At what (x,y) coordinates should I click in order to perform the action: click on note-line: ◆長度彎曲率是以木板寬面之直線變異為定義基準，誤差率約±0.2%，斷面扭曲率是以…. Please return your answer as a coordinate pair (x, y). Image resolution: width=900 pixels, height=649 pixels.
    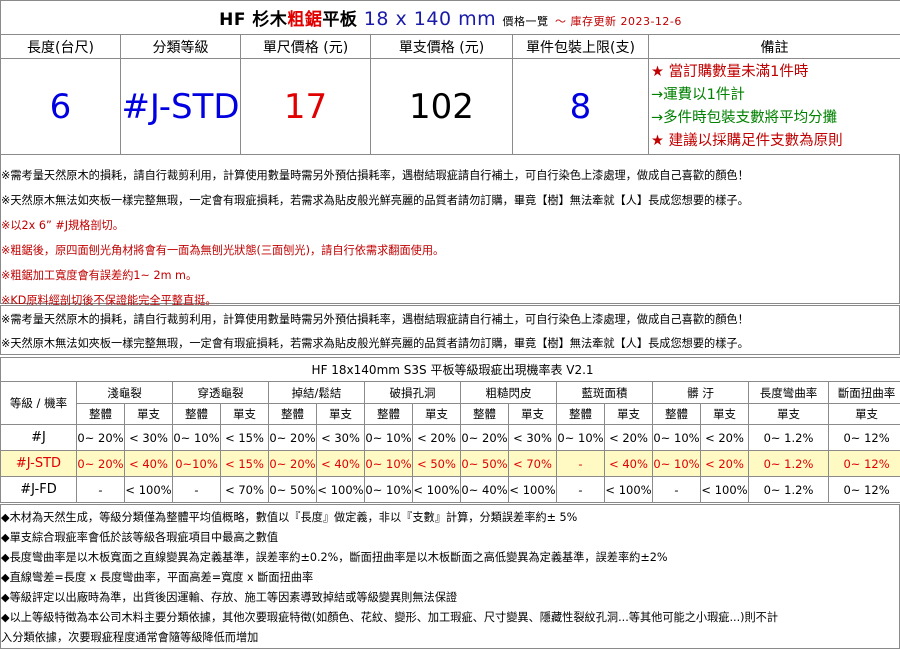
    Looking at the image, I should click on (334, 557).